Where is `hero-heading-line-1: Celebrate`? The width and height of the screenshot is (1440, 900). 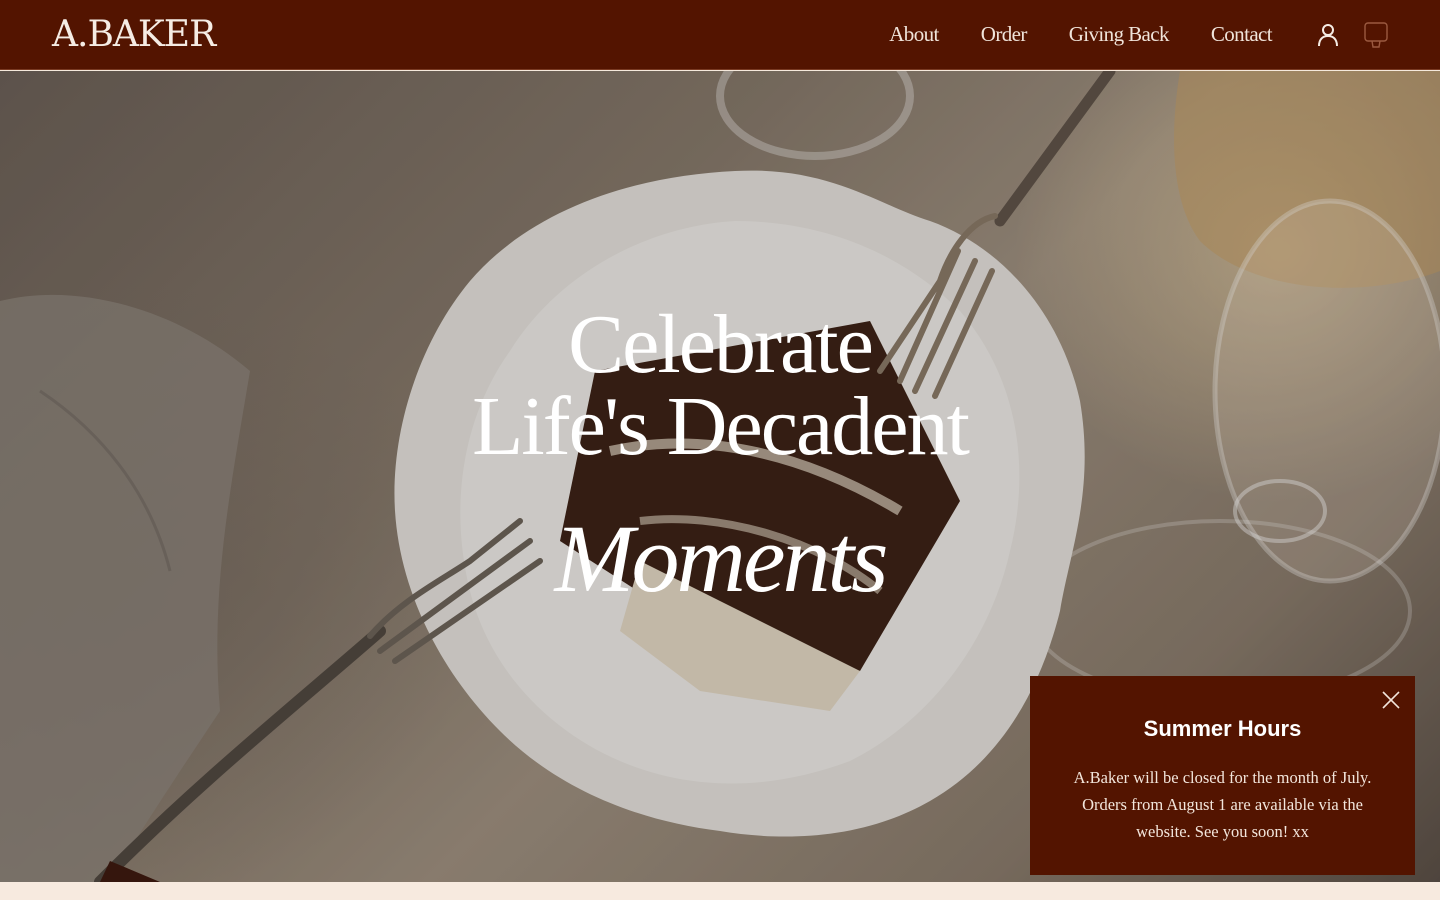 hero-heading-line-1: Celebrate is located at coordinates (721, 344).